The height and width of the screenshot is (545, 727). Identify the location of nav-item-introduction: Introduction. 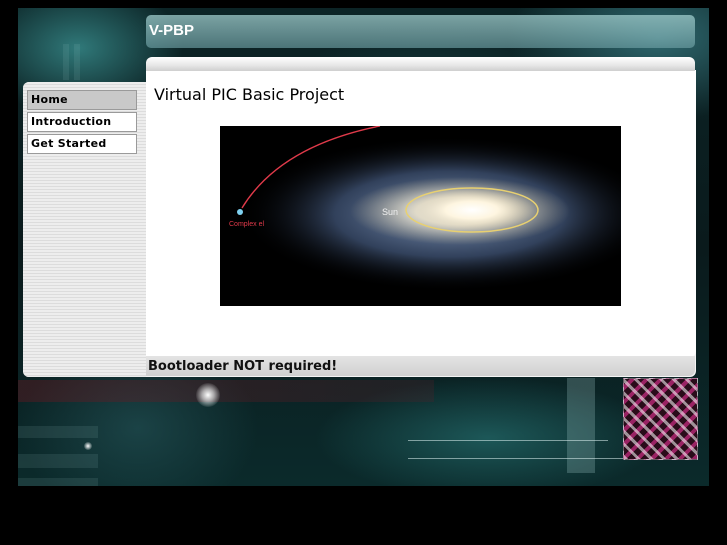
(82, 122).